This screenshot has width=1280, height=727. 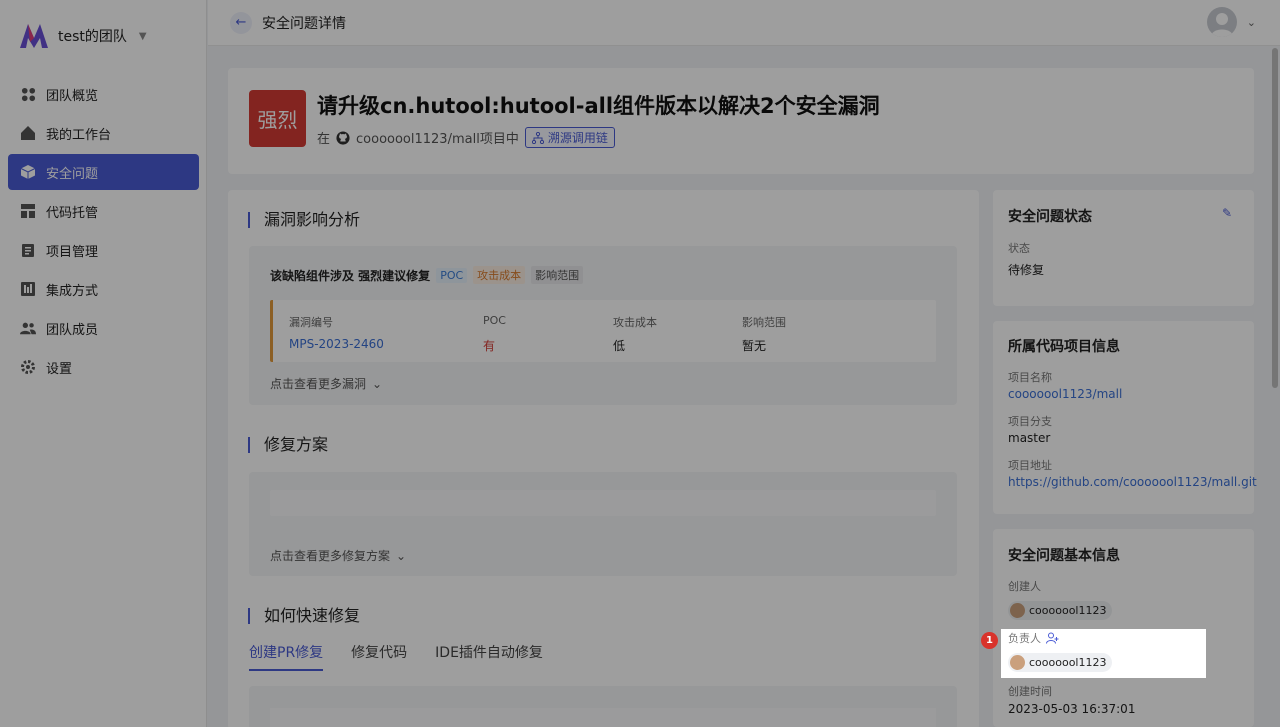 I want to click on owner-name: cooooool1123, so click(x=1068, y=662).